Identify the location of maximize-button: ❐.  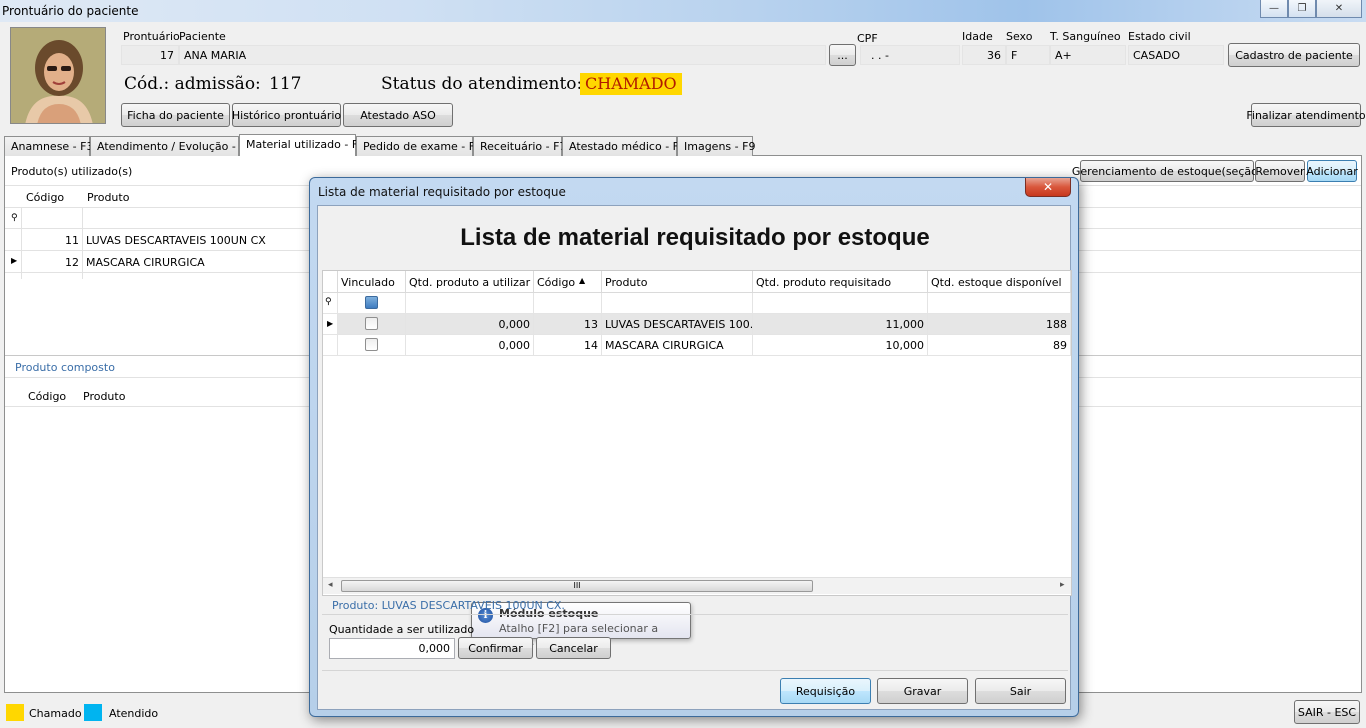
(1302, 9).